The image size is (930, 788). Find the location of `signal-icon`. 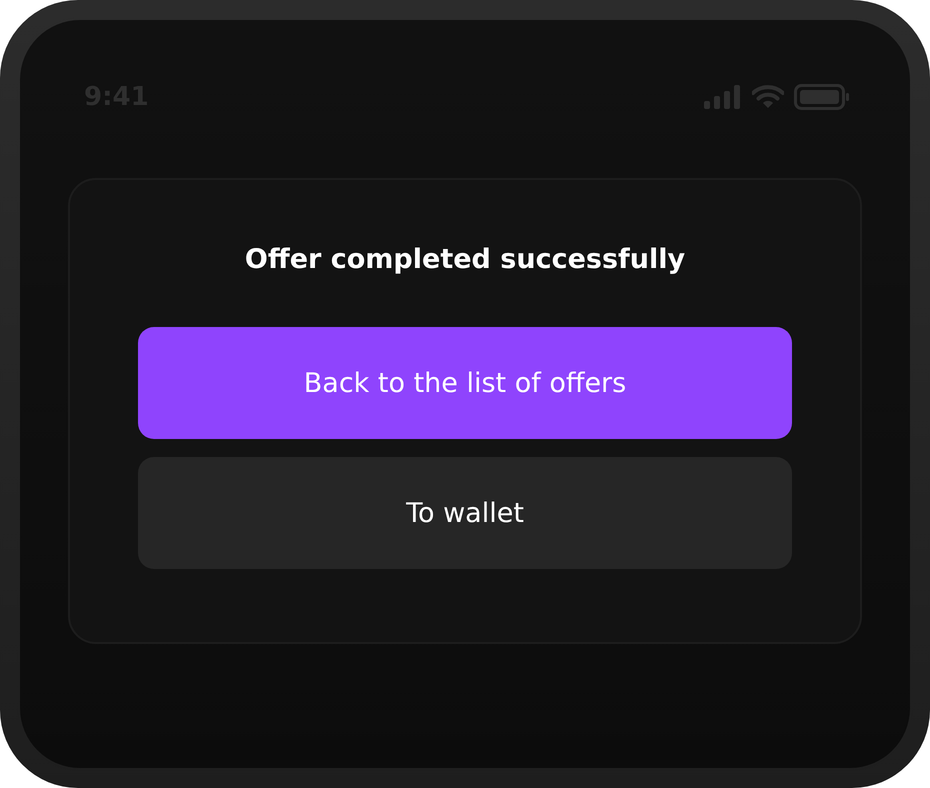

signal-icon is located at coordinates (723, 97).